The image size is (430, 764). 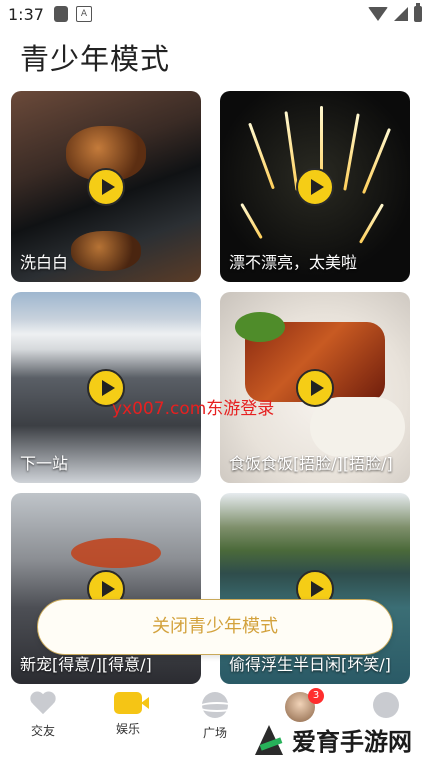 I want to click on logo-text: 爱育手游网, so click(x=352, y=742).